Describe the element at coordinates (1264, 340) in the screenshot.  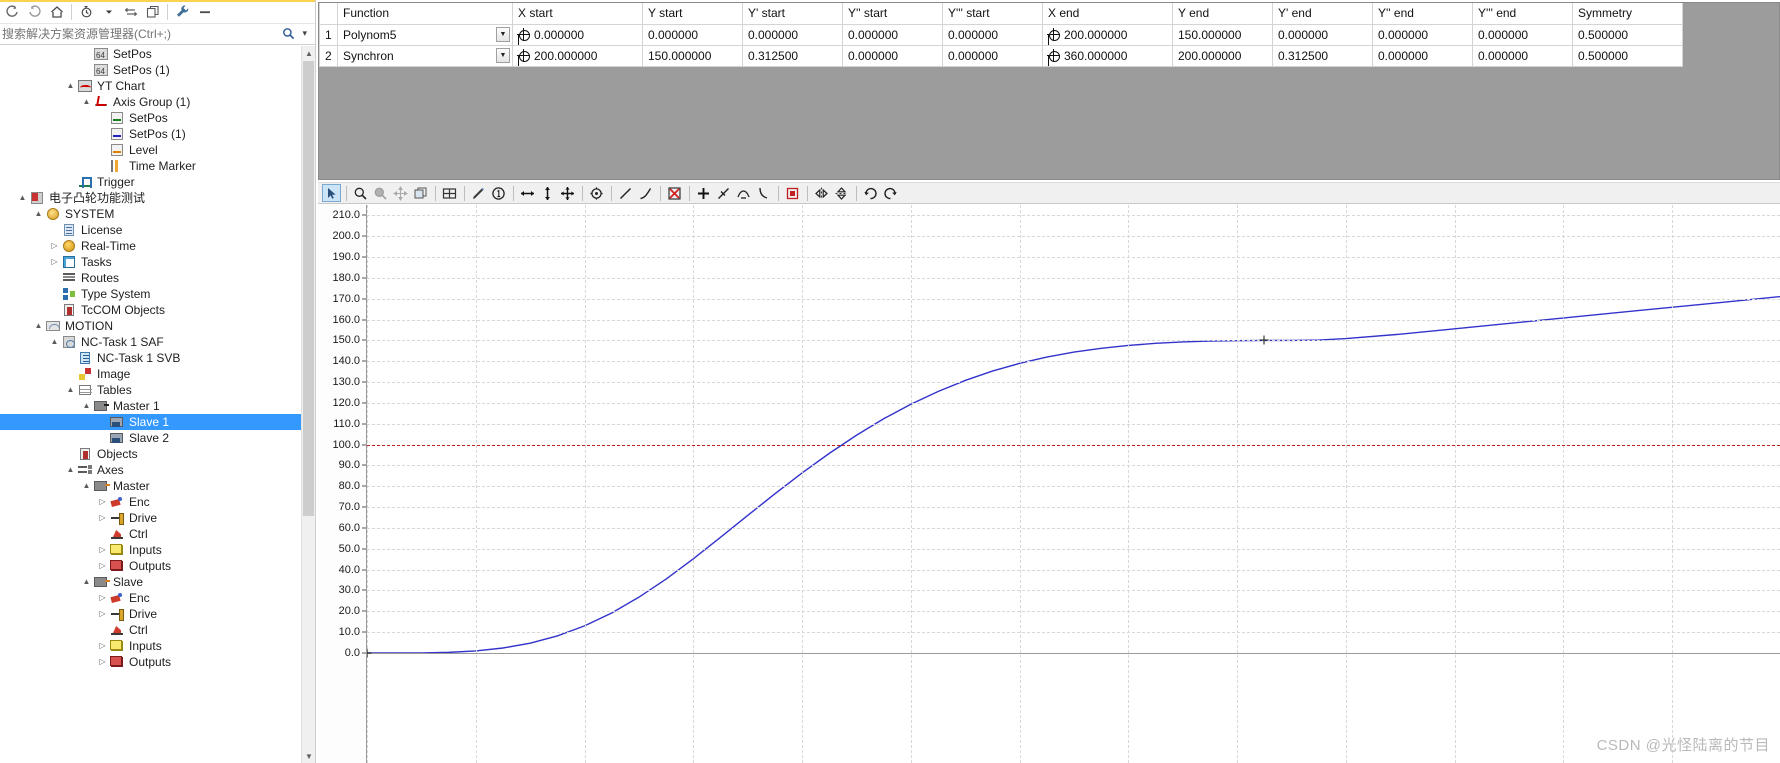
I see `segment-point-marker` at that location.